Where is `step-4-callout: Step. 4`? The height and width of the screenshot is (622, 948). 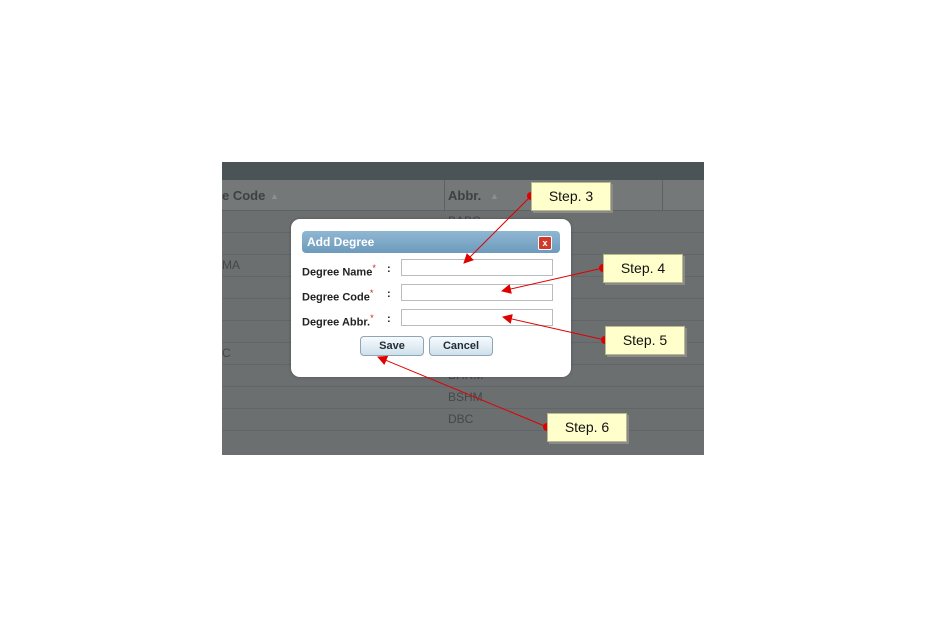
step-4-callout: Step. 4 is located at coordinates (643, 268).